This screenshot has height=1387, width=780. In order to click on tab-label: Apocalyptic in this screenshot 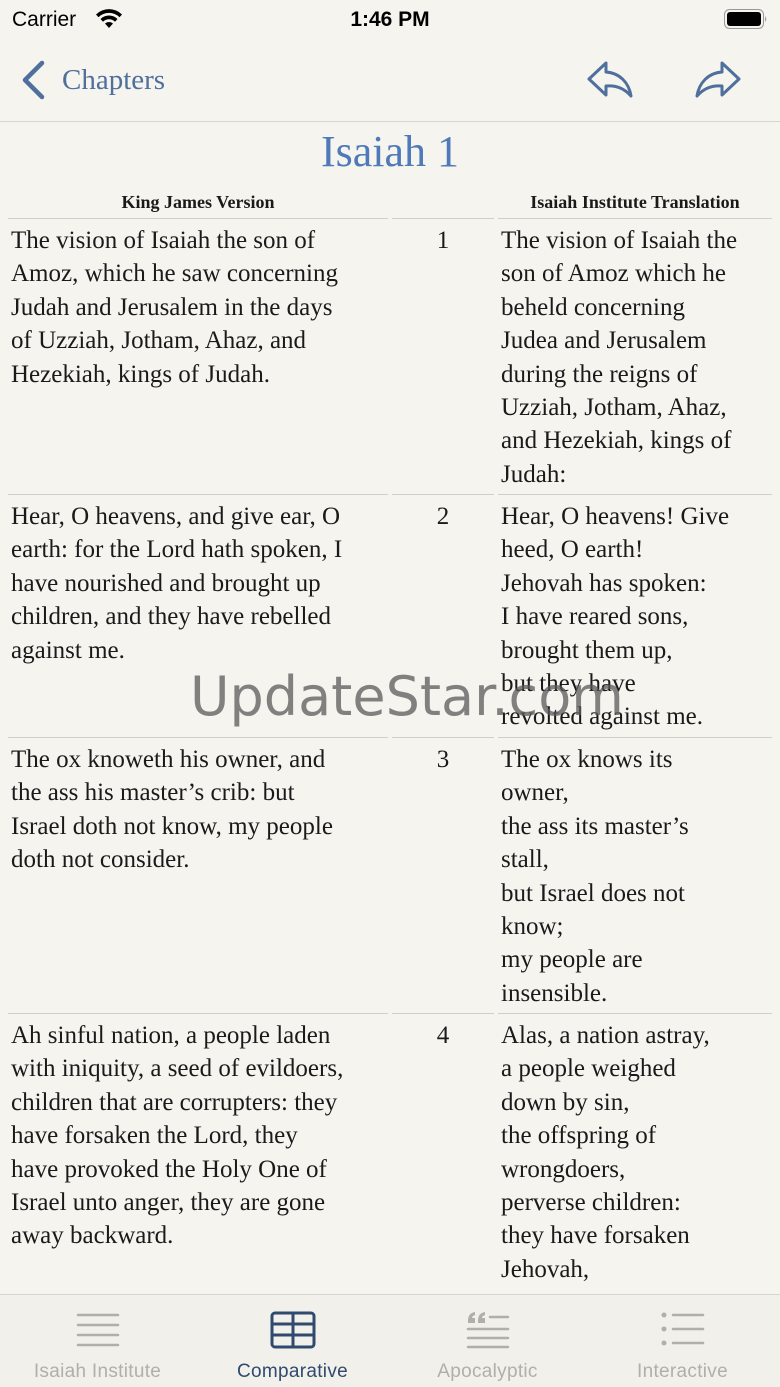, I will do `click(487, 1371)`.